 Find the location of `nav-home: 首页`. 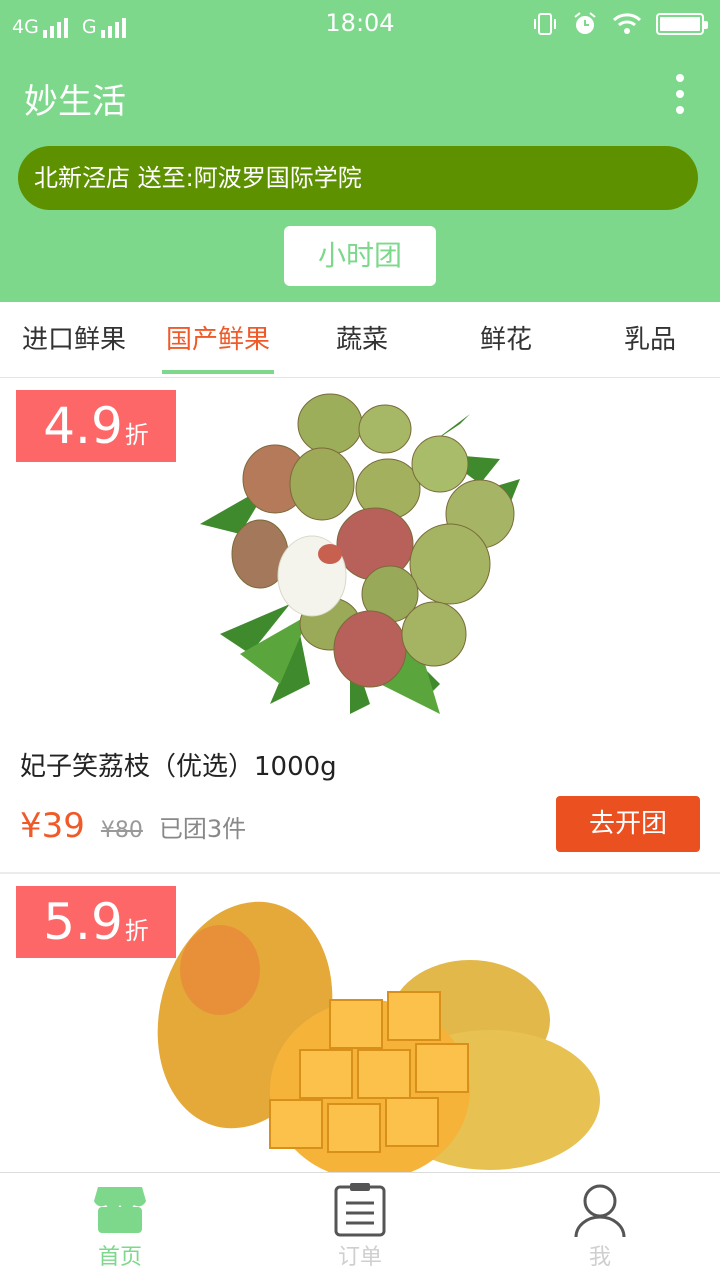

nav-home: 首页 is located at coordinates (120, 1226).